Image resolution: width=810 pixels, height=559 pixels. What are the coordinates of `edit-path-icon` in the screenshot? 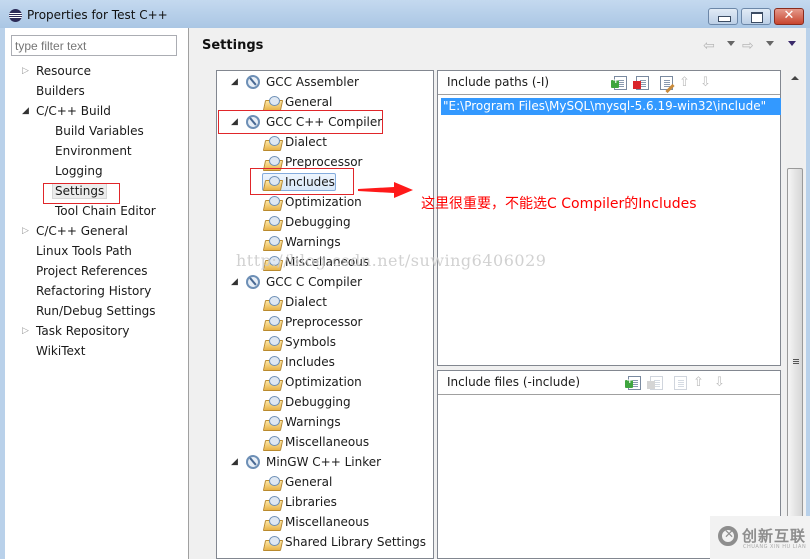 It's located at (667, 85).